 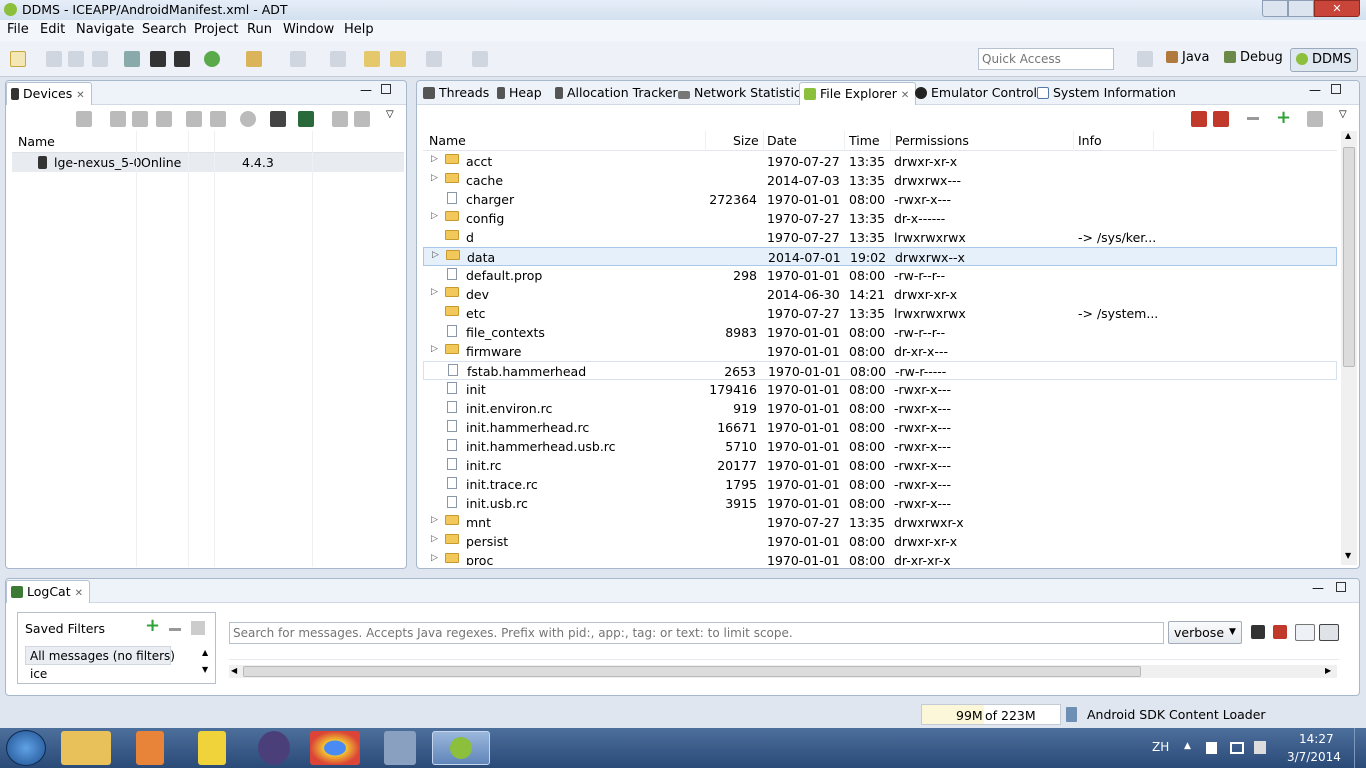 I want to click on scroll-down-icon: ▼, so click(x=1348, y=555).